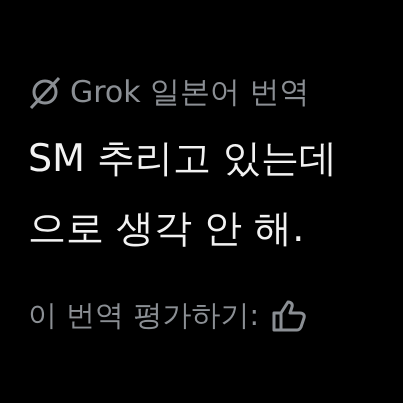  What do you see at coordinates (45, 92) in the screenshot?
I see `grok-logo-icon` at bounding box center [45, 92].